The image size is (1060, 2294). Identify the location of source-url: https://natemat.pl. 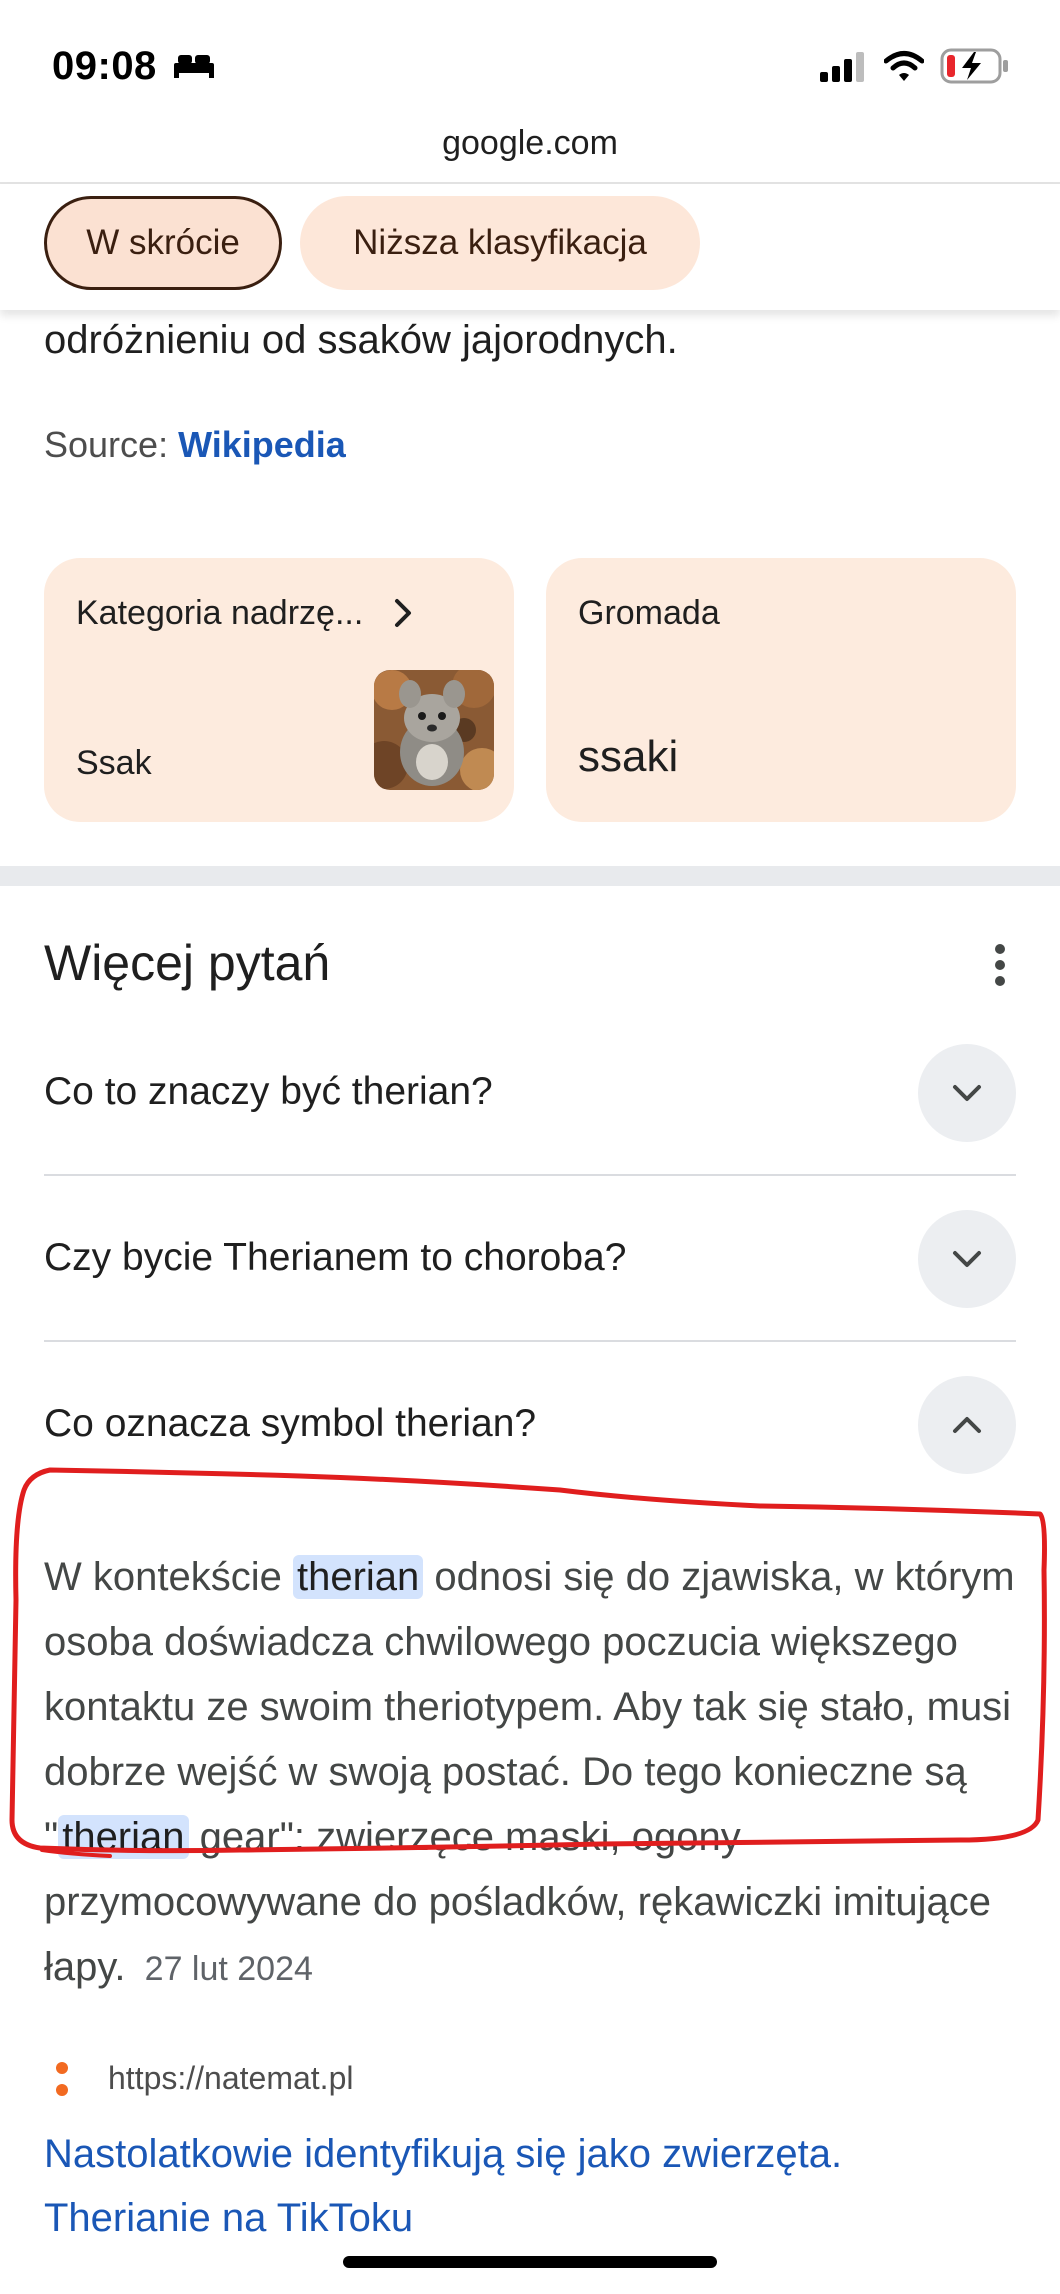
(230, 2078).